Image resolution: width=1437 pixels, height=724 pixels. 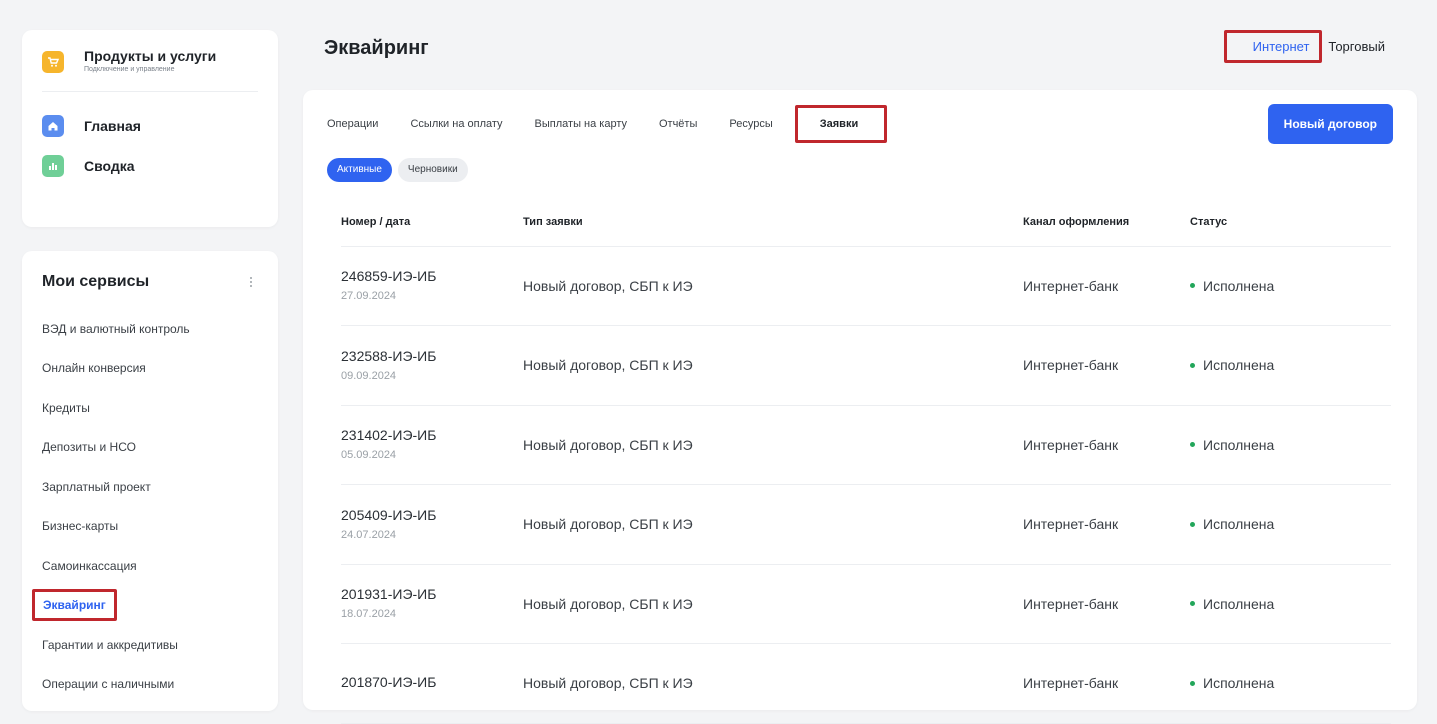 I want to click on service-item-cash: Операции с наличными, so click(x=150, y=685).